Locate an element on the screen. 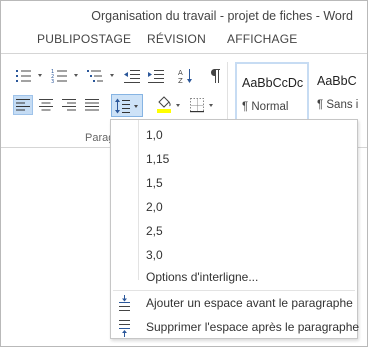 The height and width of the screenshot is (347, 368). pilcrow-icon is located at coordinates (215, 76).